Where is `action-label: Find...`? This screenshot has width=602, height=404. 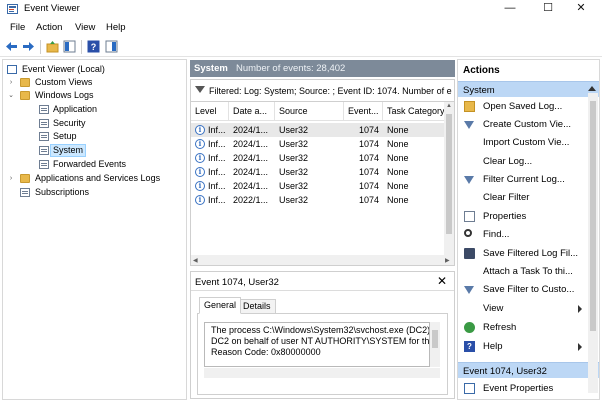
action-label: Find... is located at coordinates (496, 234).